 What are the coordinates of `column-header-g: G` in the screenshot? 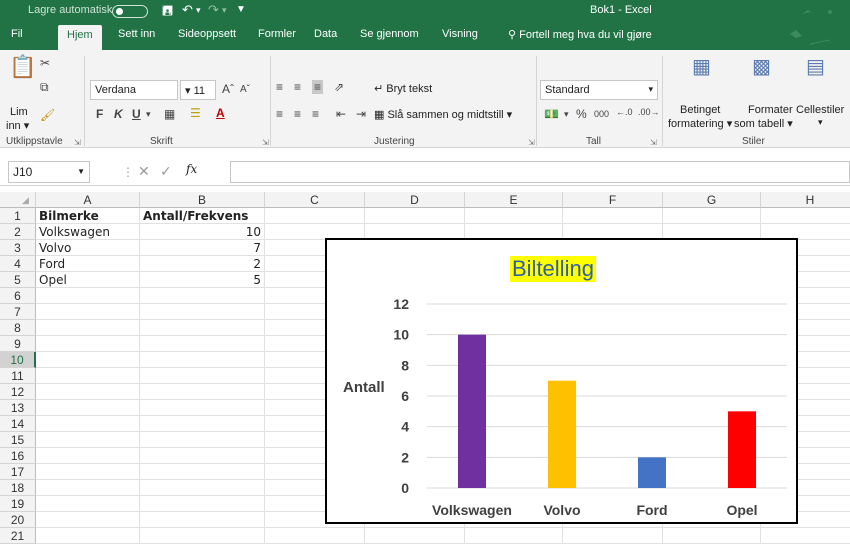 It's located at (712, 200).